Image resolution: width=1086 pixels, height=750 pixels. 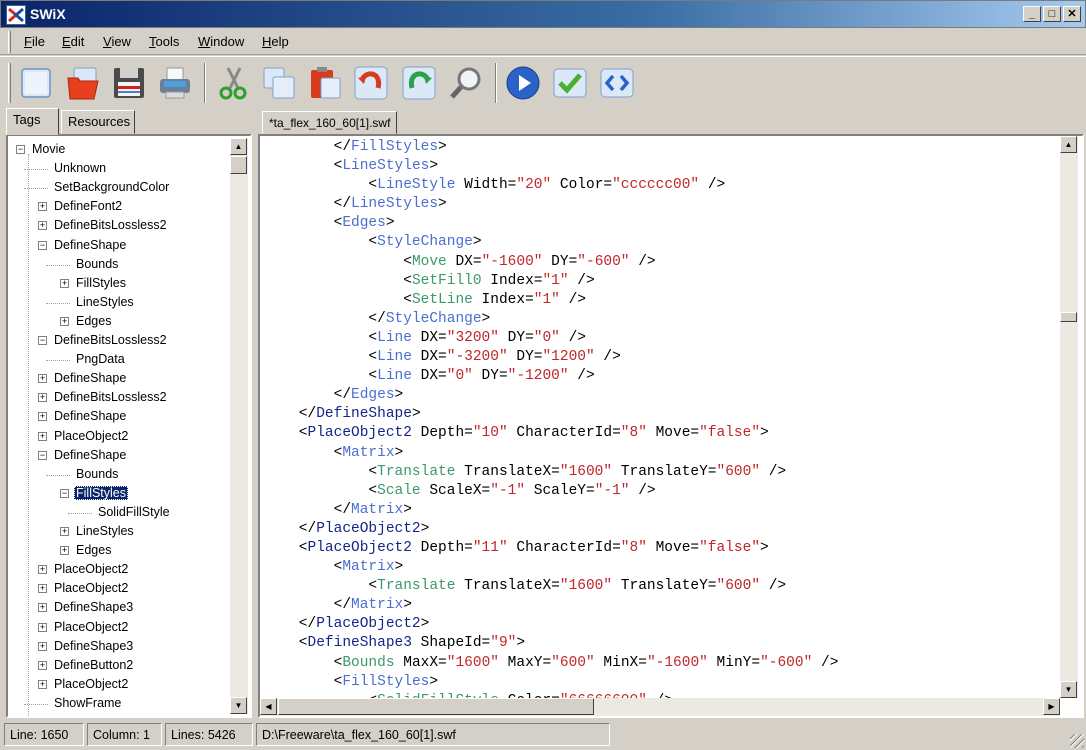 I want to click on code-line: <StyleChange>, so click(x=659, y=242).